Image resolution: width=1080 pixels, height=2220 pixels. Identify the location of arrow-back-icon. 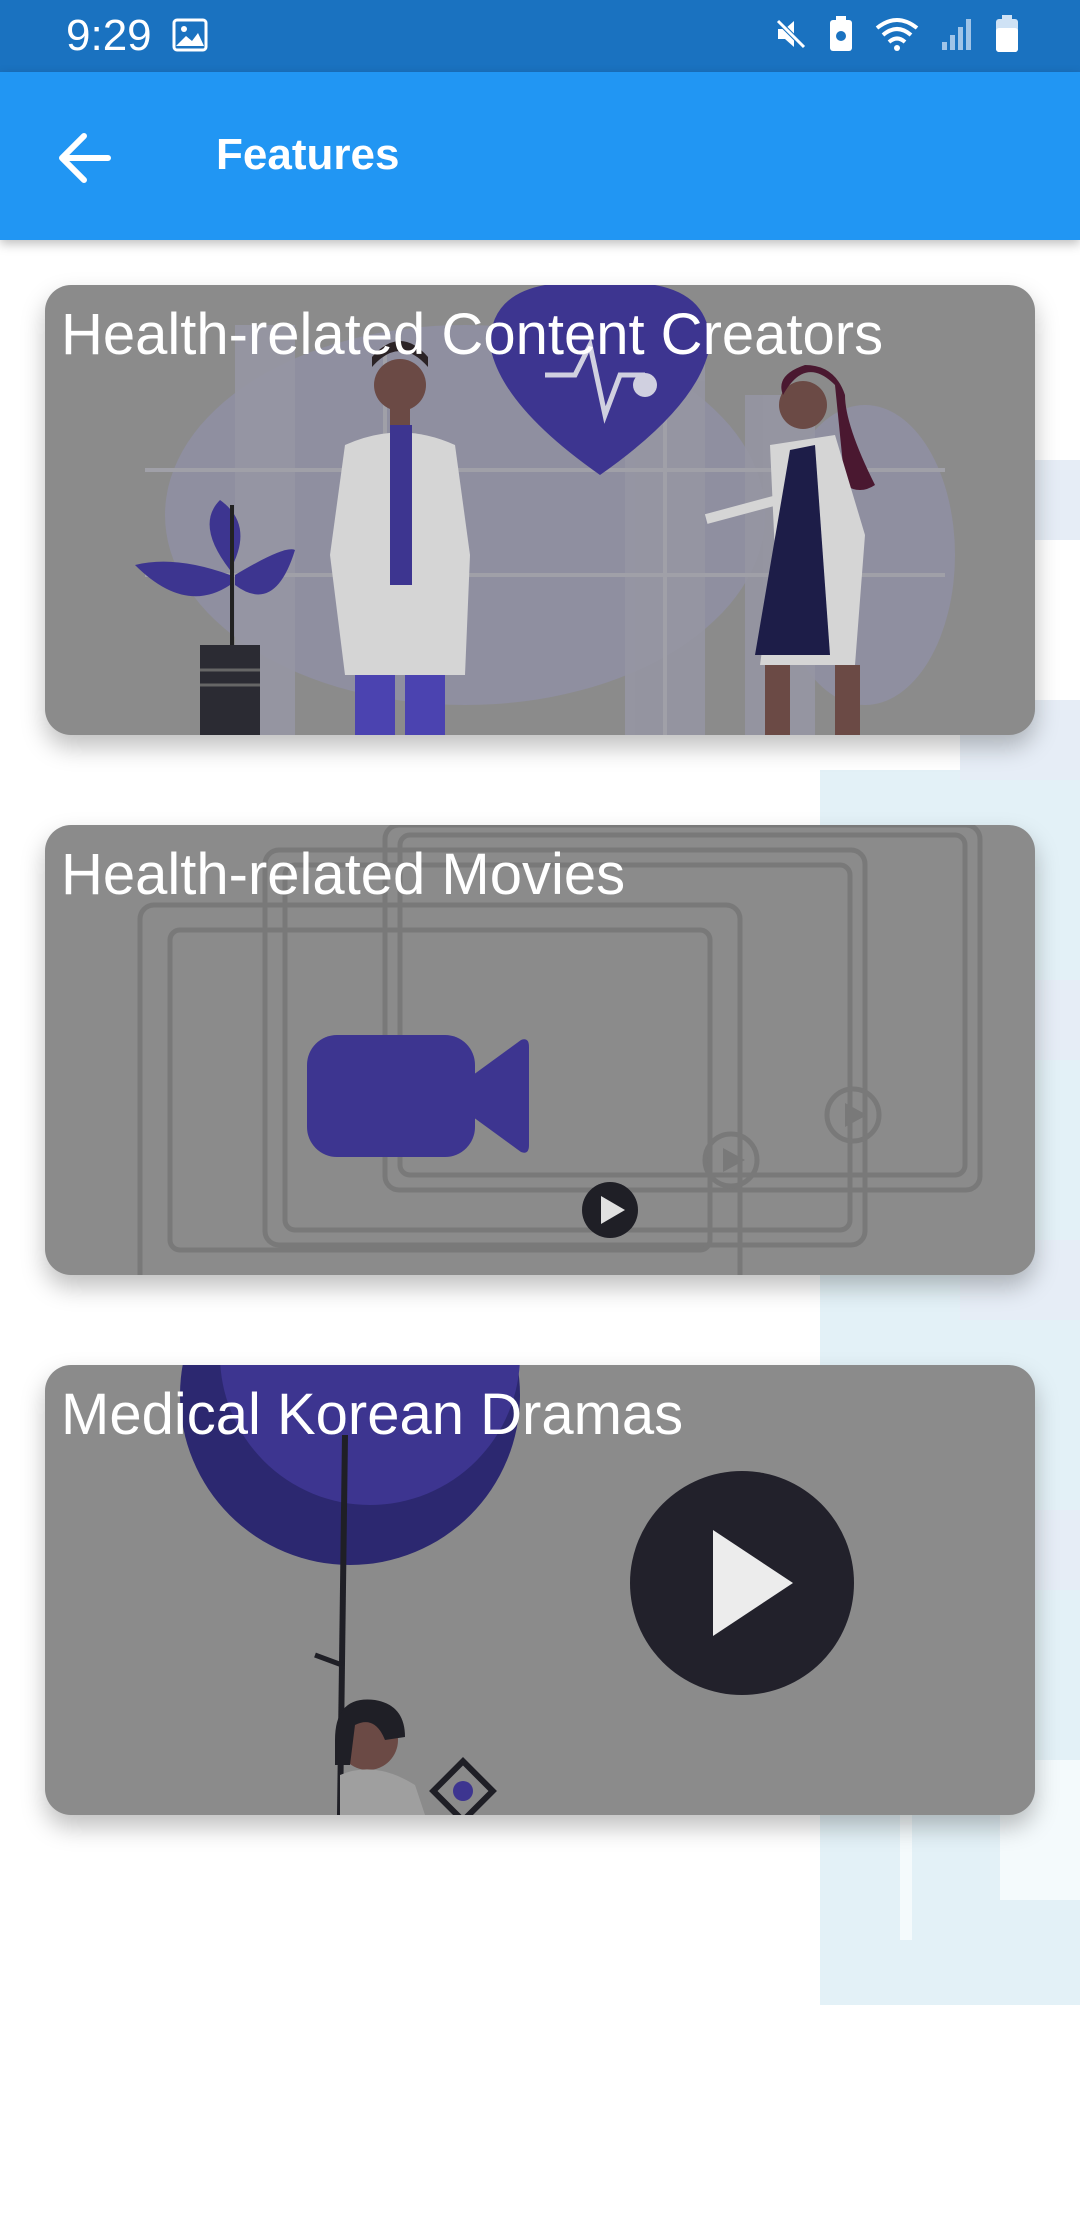
(85, 158).